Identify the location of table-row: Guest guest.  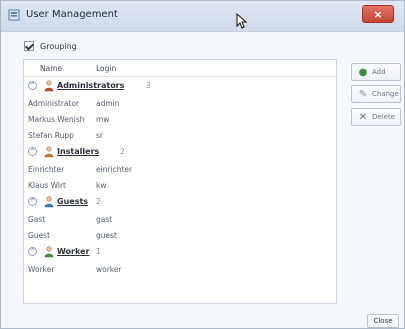
(180, 235).